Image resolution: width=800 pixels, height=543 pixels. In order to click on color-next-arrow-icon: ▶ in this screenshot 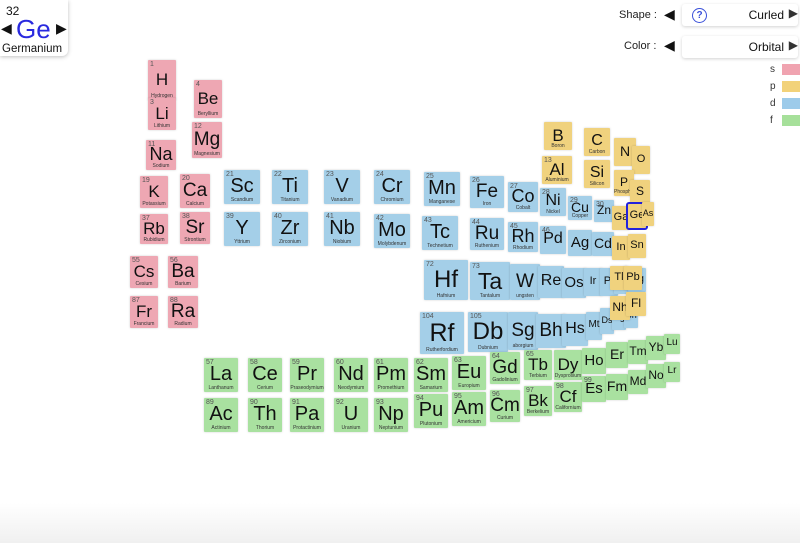, I will do `click(793, 45)`.